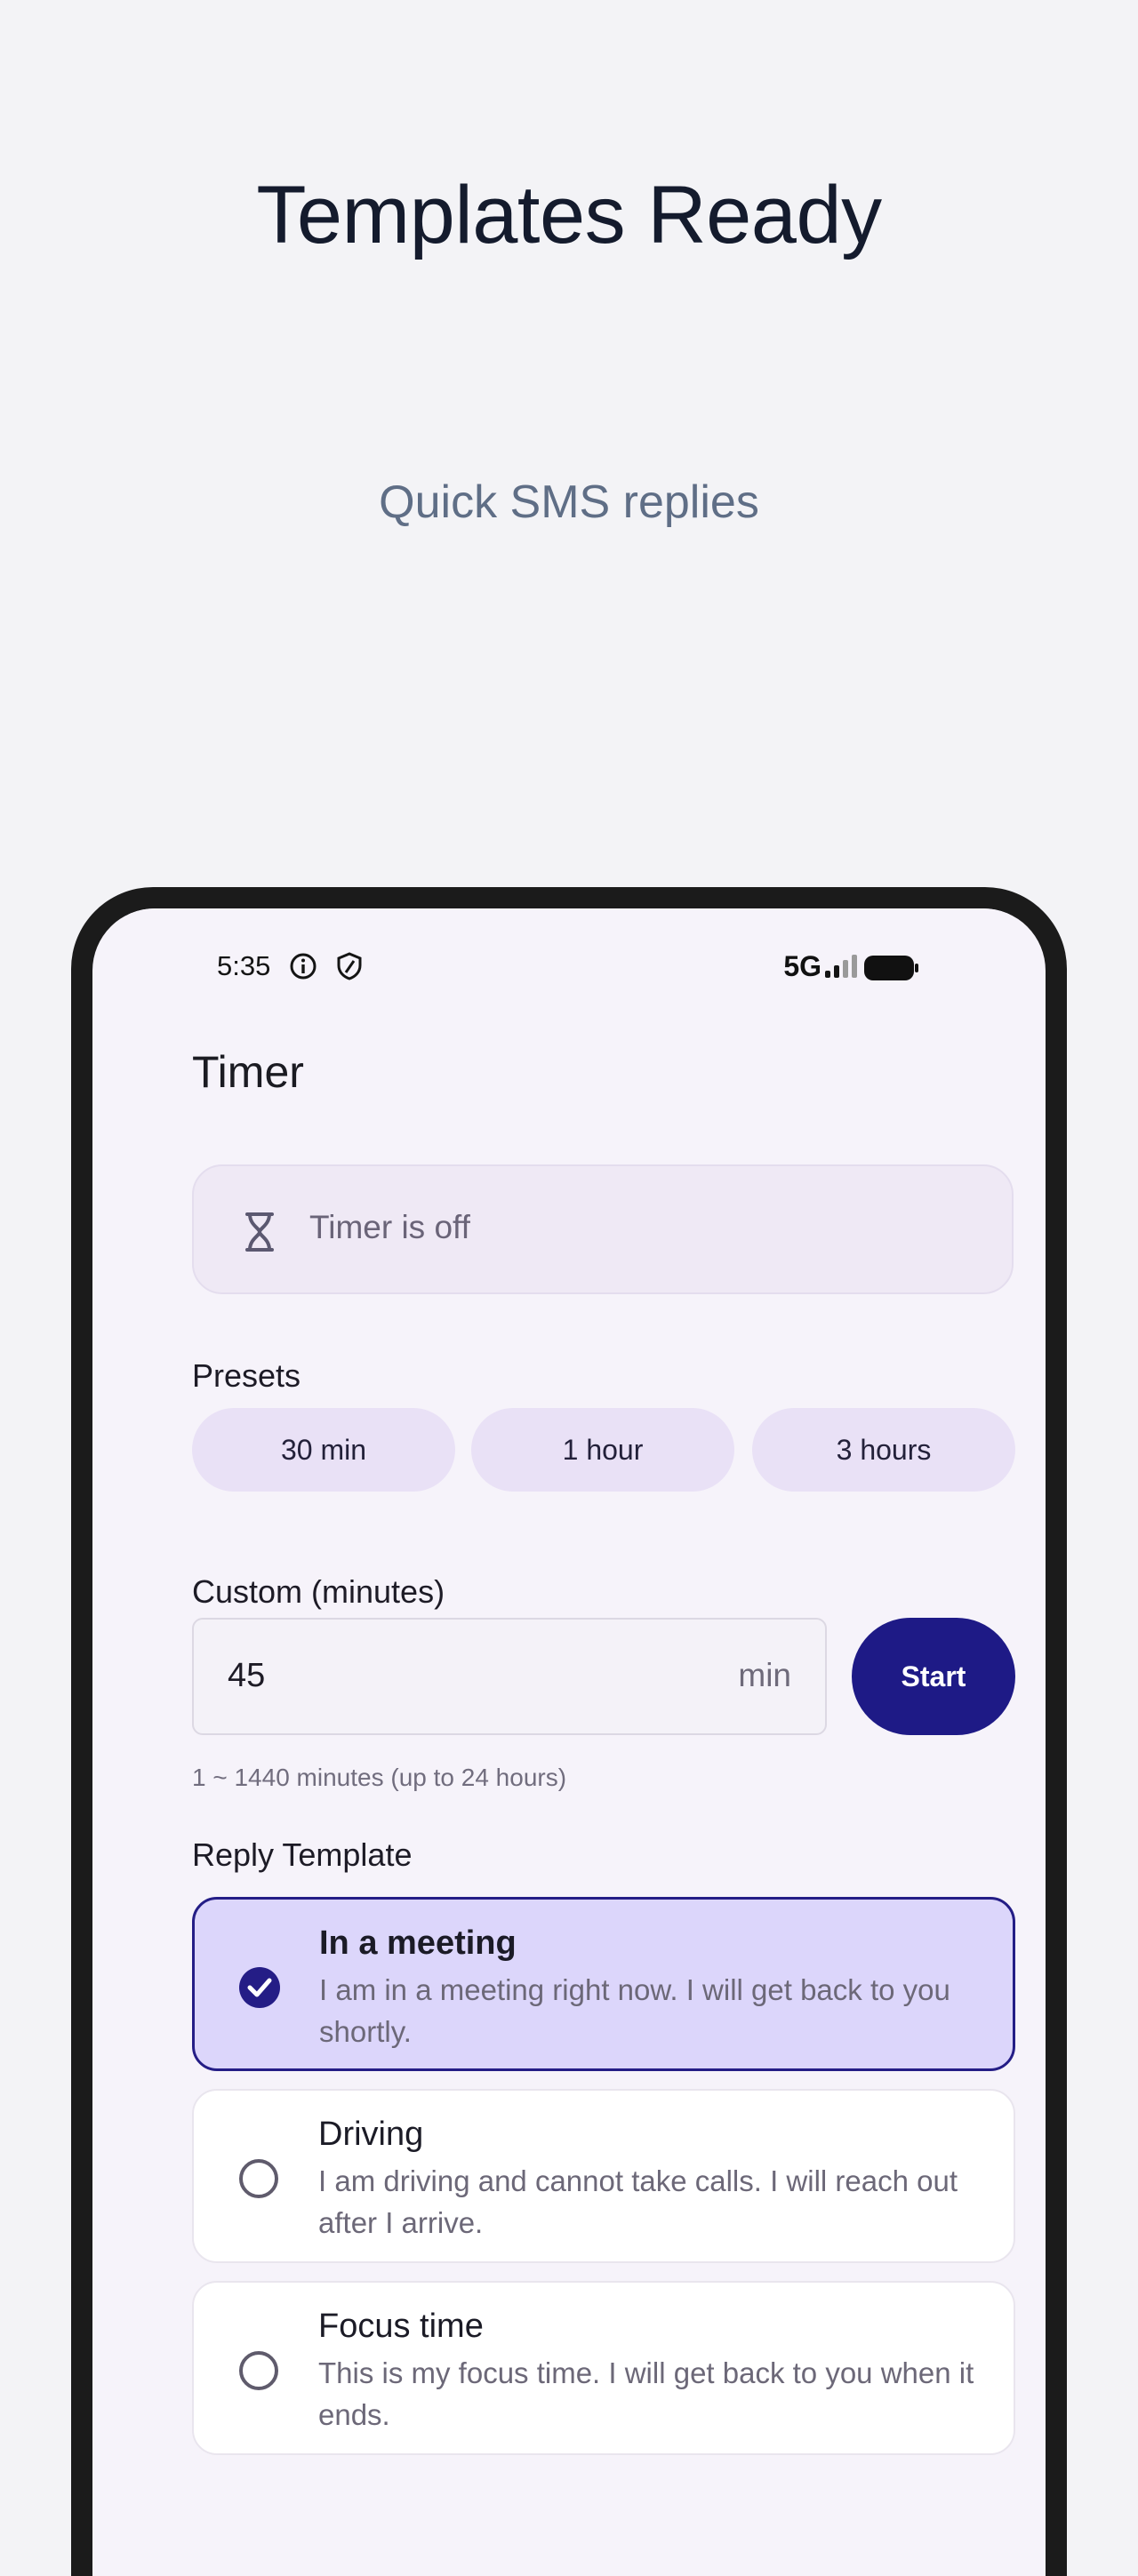  What do you see at coordinates (602, 1450) in the screenshot?
I see `preset-1-hour-button: 1 hour` at bounding box center [602, 1450].